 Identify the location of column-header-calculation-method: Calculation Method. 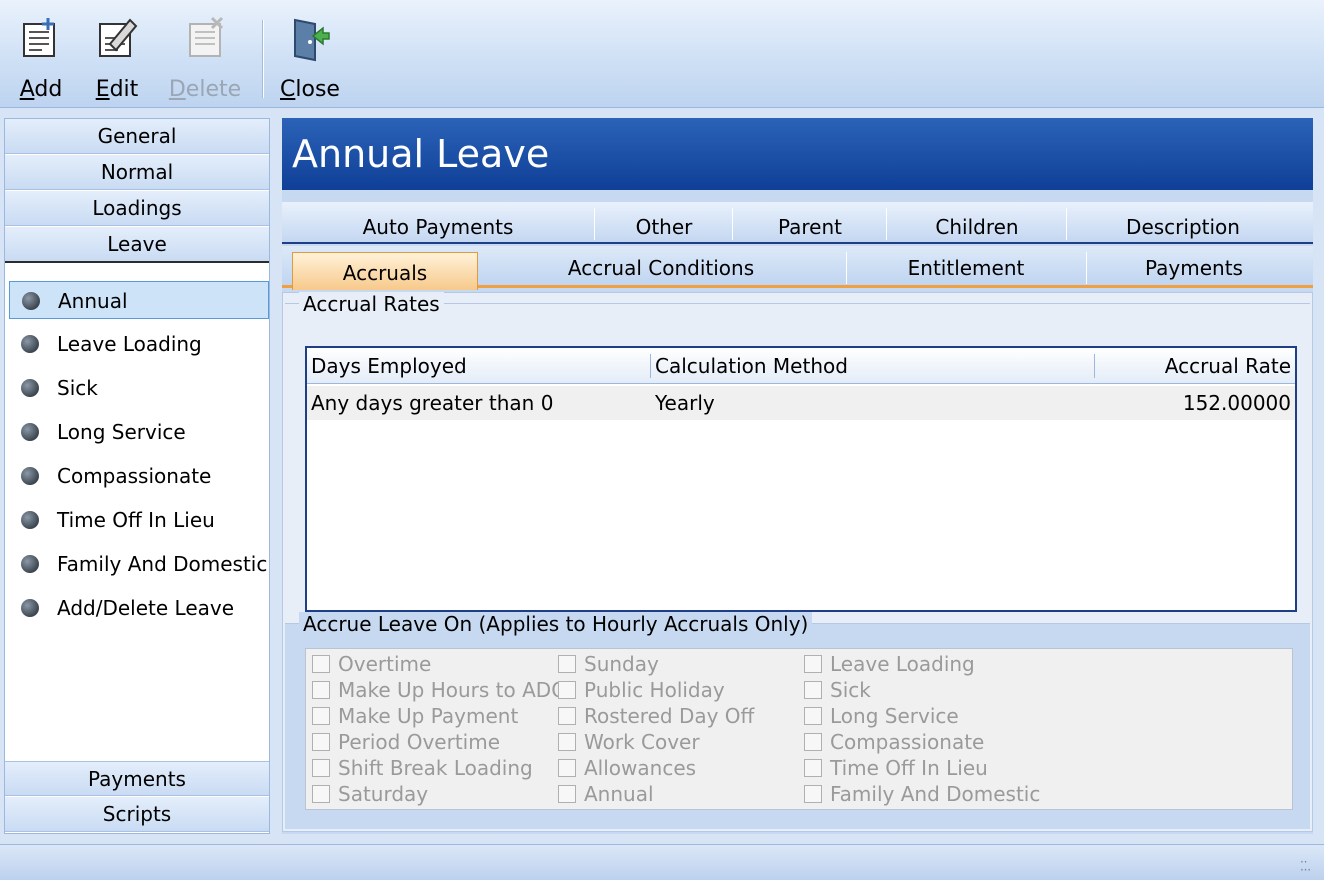
(873, 366).